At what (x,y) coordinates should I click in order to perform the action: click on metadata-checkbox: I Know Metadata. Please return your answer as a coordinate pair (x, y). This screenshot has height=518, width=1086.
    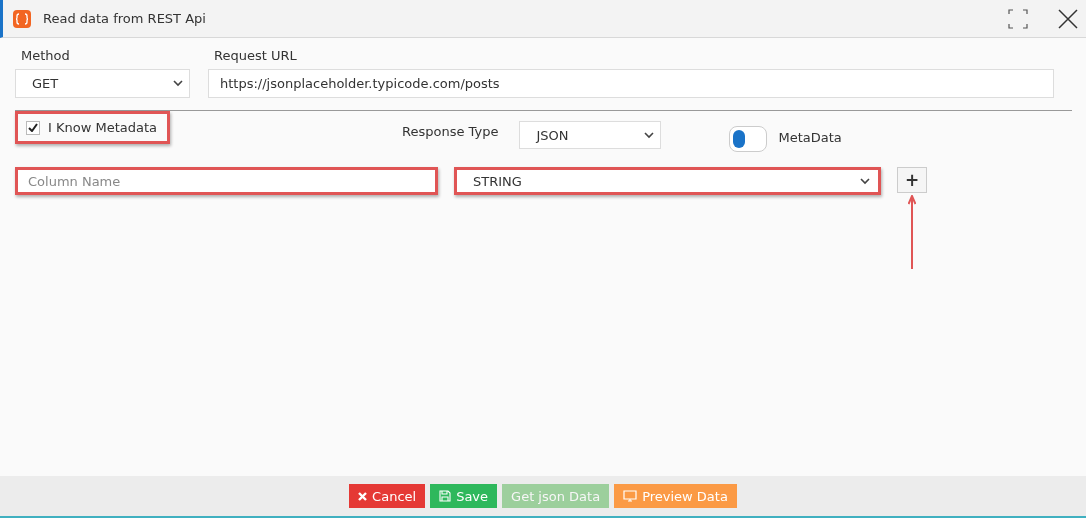
    Looking at the image, I should click on (92, 127).